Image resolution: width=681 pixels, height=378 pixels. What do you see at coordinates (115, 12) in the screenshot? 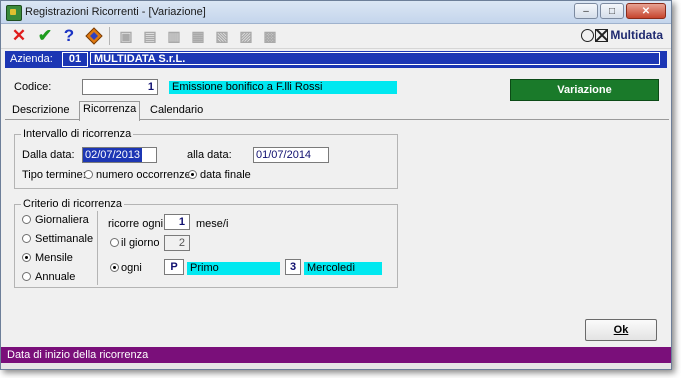
I see `window-title: Registrazioni Ricorrenti - [Variazione]` at bounding box center [115, 12].